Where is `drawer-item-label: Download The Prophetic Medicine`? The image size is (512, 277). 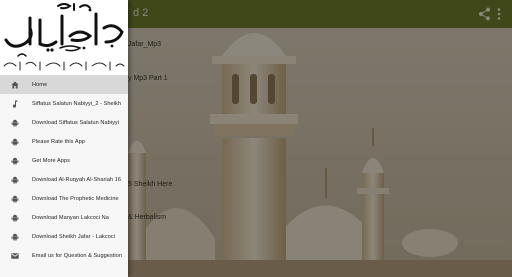
drawer-item-label: Download The Prophetic Medicine is located at coordinates (75, 198).